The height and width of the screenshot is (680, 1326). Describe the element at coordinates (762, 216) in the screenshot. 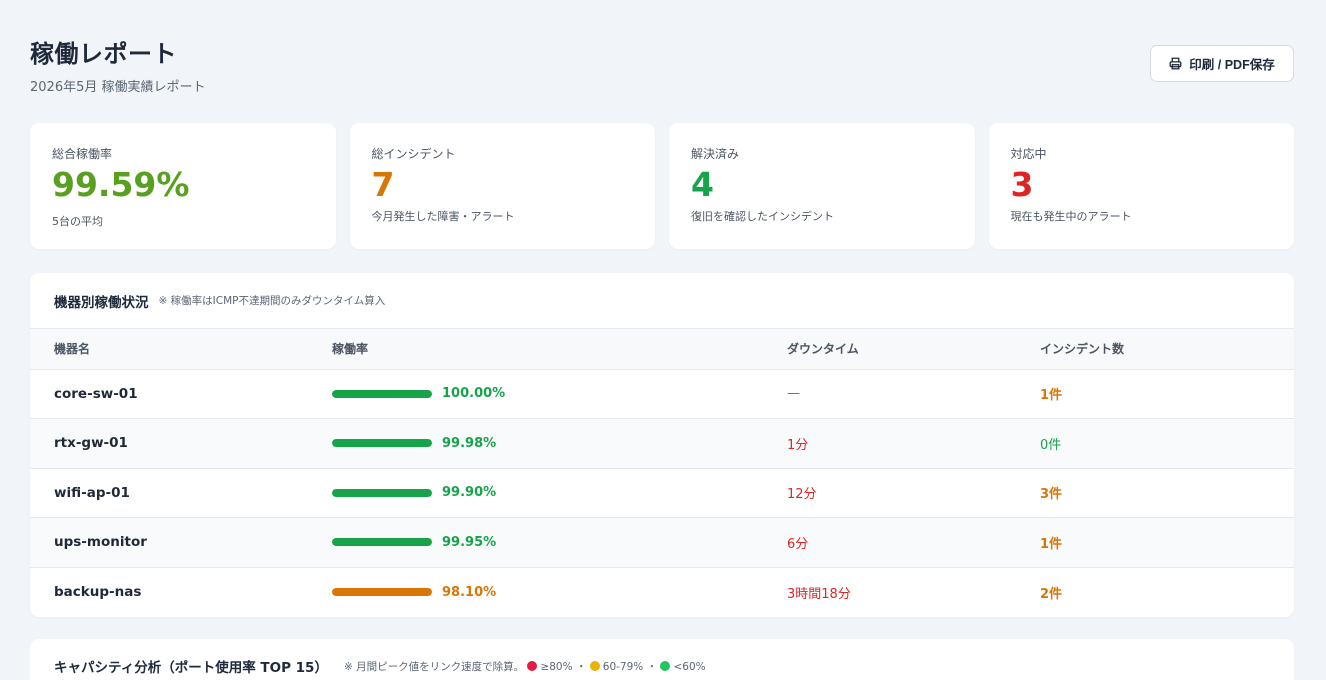

I see `stat-note: 復旧を確認したインシデント` at that location.